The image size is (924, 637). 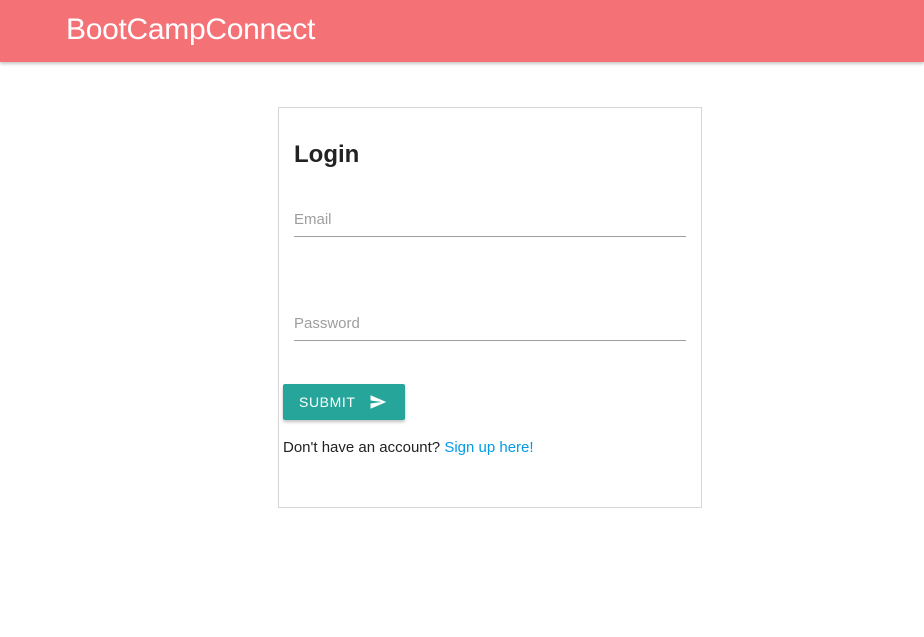 I want to click on signup-prompt-text: Don't have an account?, so click(x=362, y=447).